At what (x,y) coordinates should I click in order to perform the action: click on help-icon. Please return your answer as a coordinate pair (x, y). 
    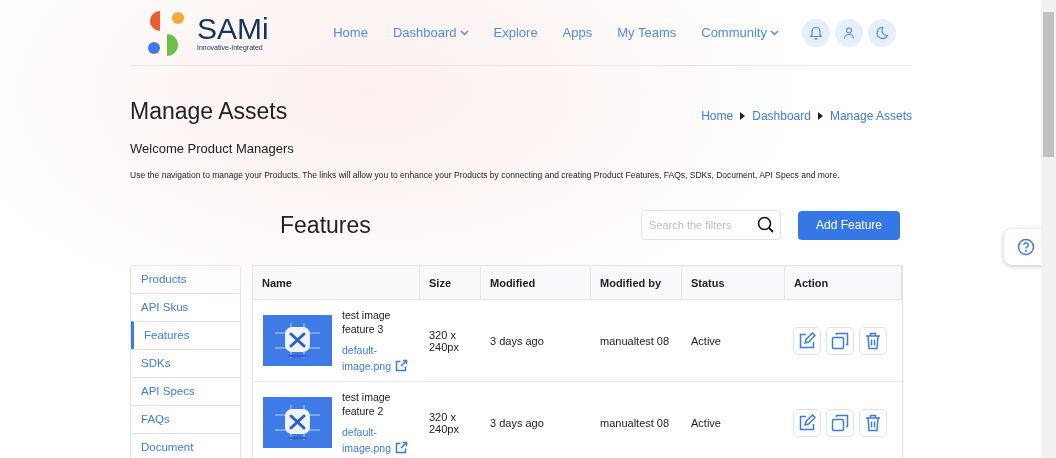
    Looking at the image, I should click on (1025, 247).